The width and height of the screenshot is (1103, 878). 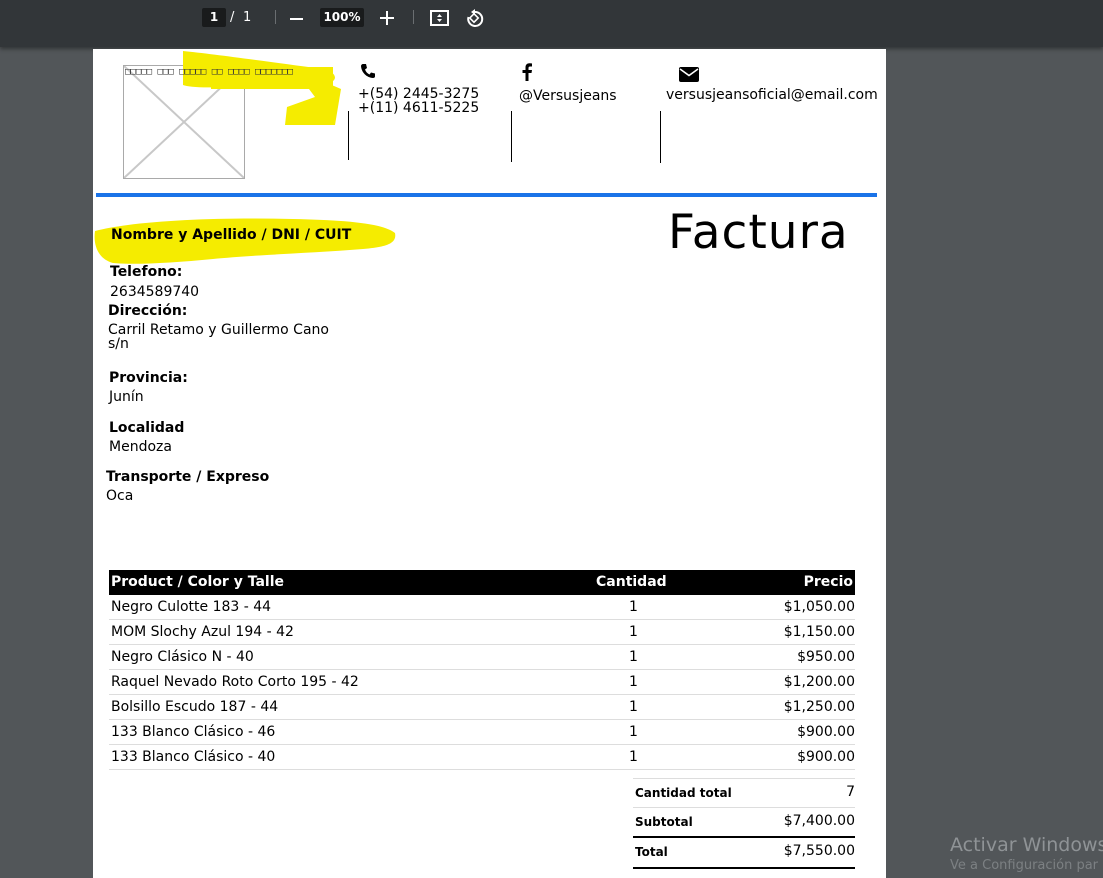 I want to click on rotate-icon, so click(x=475, y=18).